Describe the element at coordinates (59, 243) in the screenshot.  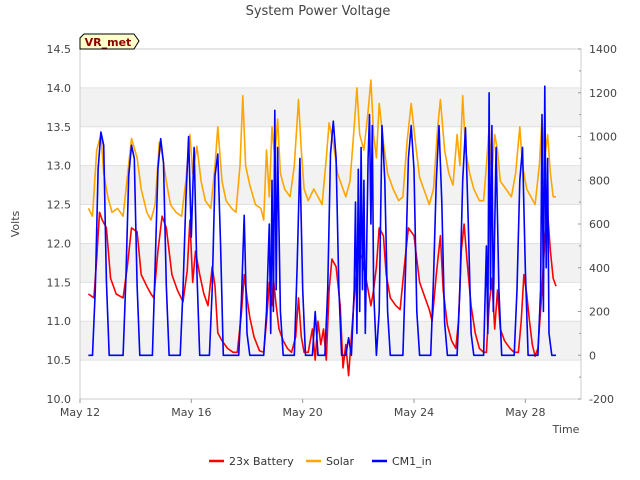
I see `y-left-tick-label: 12.0` at that location.